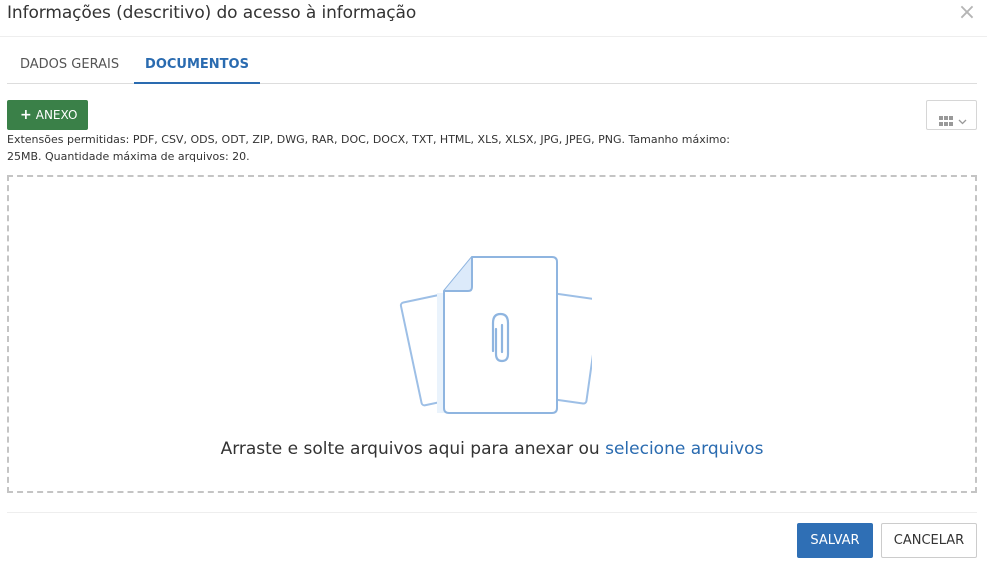 The width and height of the screenshot is (987, 564). Describe the element at coordinates (56, 115) in the screenshot. I see `anexo-button-label: ANEXO` at that location.